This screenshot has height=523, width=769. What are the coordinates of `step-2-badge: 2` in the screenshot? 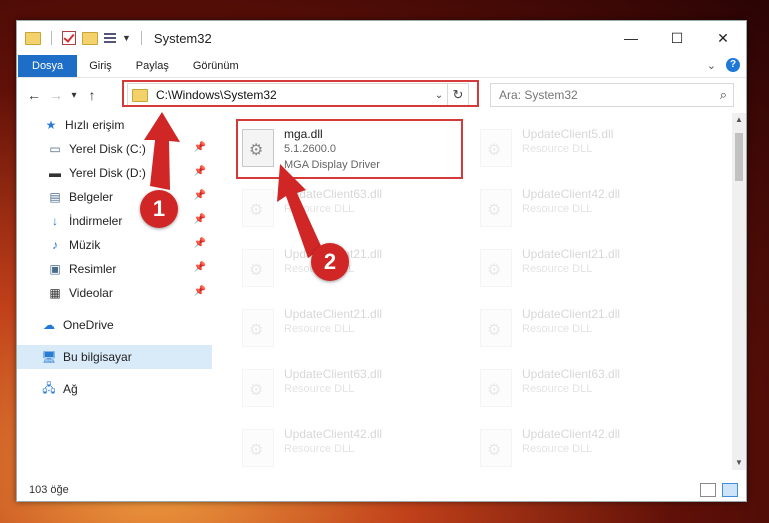 It's located at (330, 262).